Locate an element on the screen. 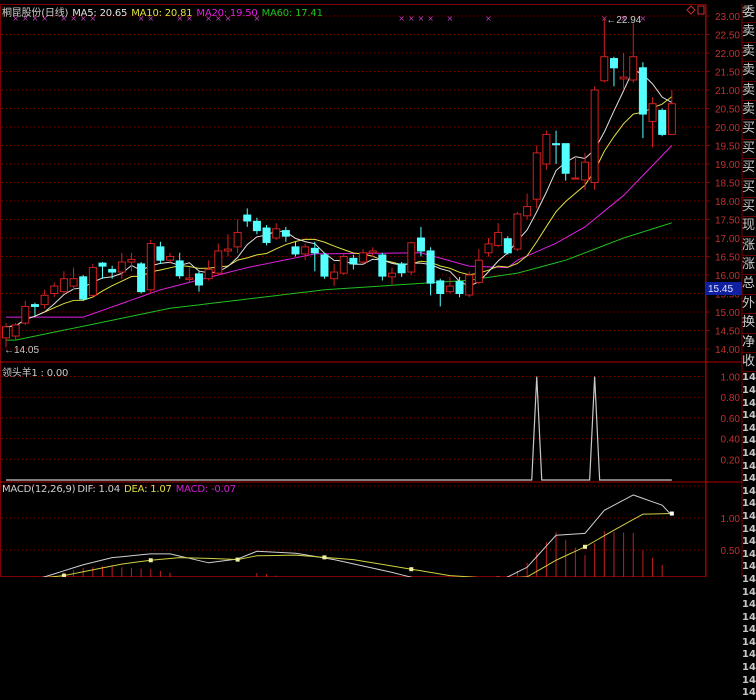 The height and width of the screenshot is (700, 756). price-label: 16.50 is located at coordinates (727, 258).